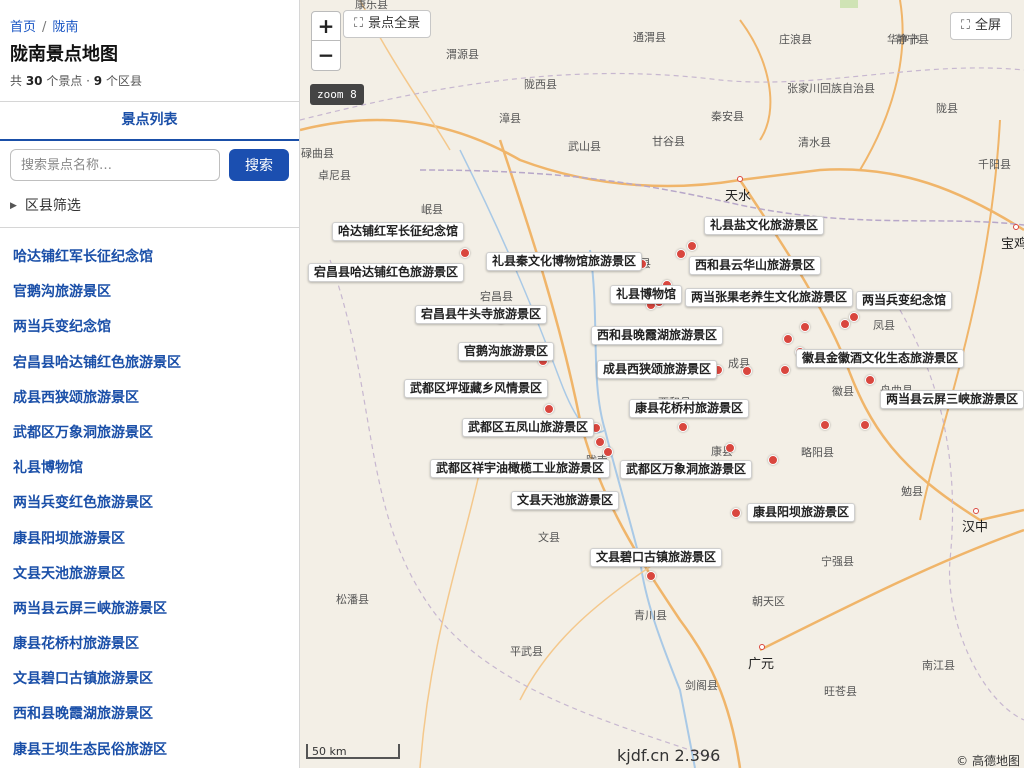 The image size is (1024, 768). I want to click on poi-label: 西和县晚霞湖旅游景区, so click(657, 335).